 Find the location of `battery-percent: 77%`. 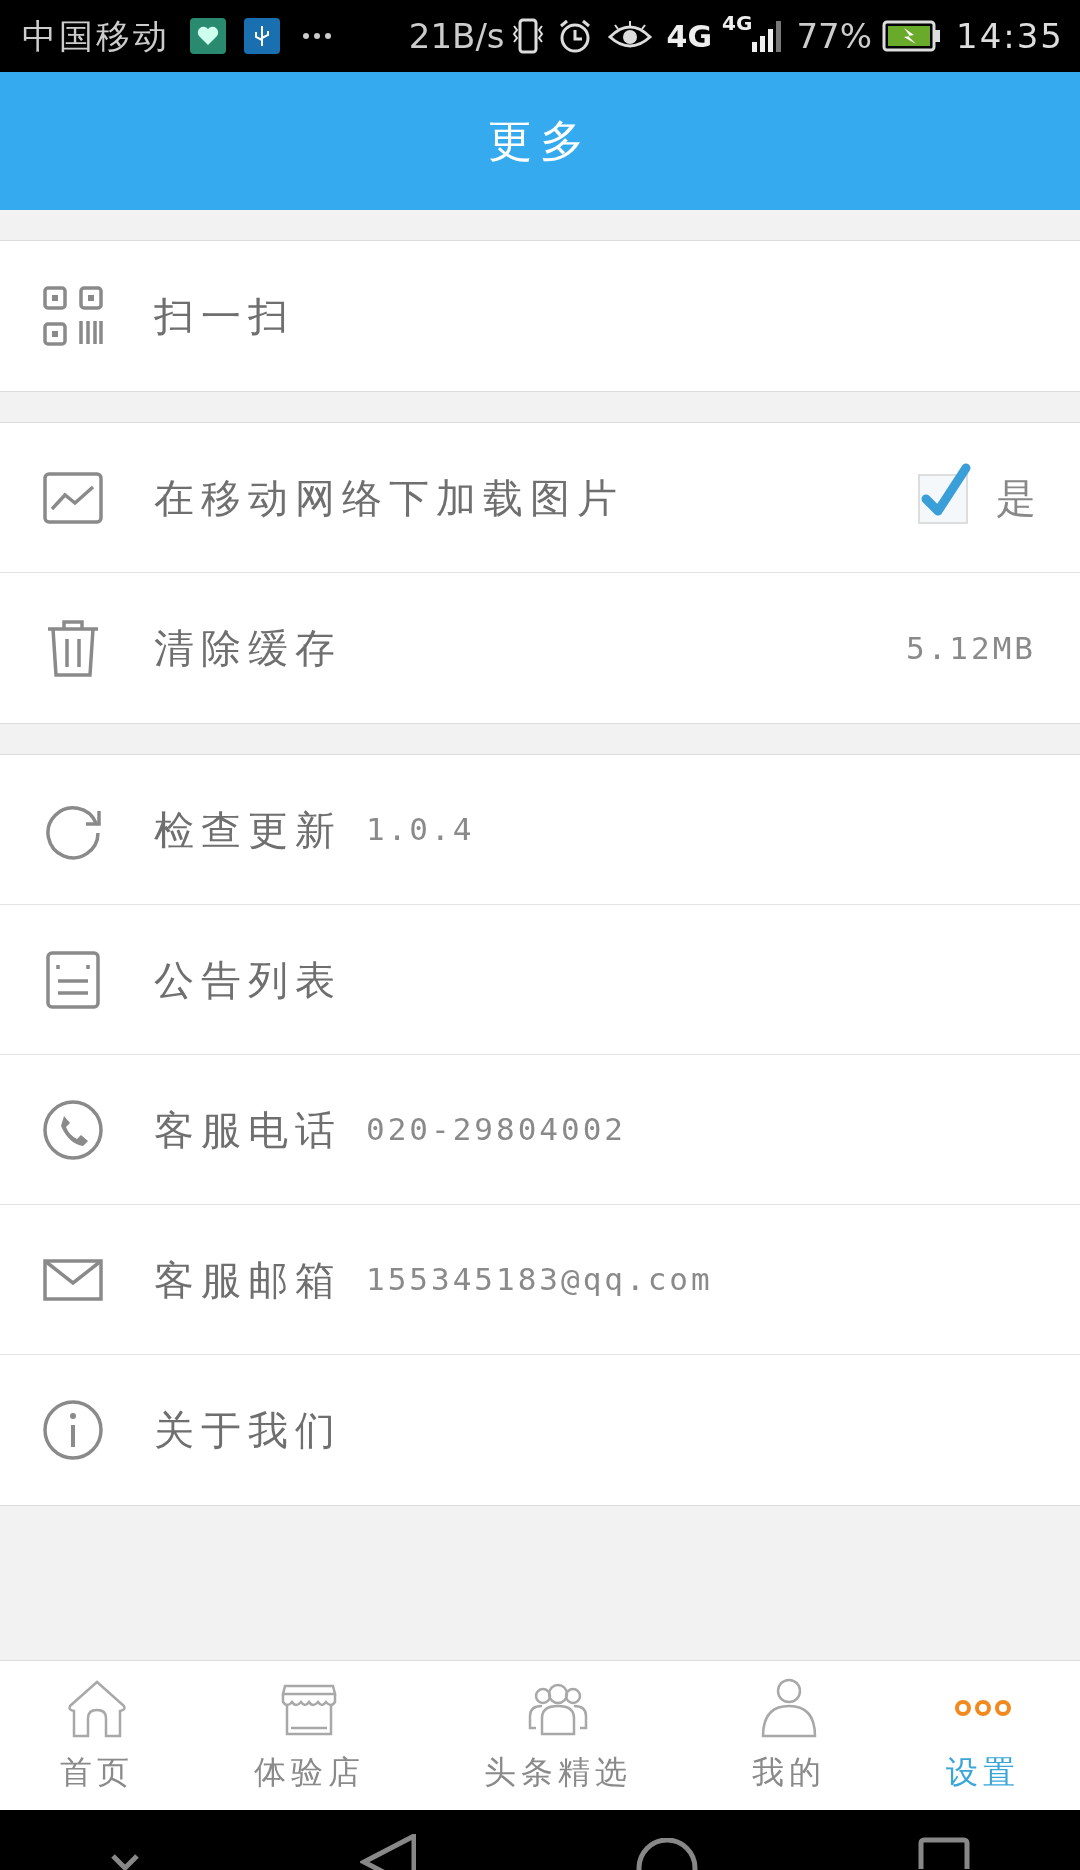

battery-percent: 77% is located at coordinates (834, 36).